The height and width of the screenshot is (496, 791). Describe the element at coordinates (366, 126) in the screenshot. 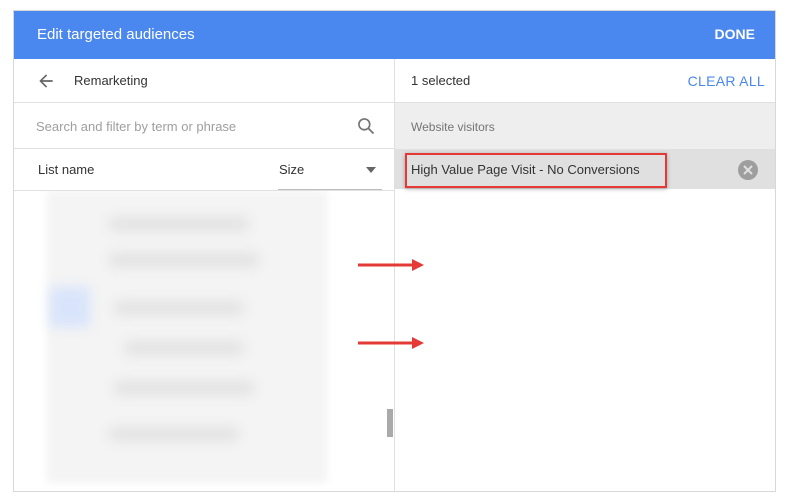

I see `search-icon` at that location.